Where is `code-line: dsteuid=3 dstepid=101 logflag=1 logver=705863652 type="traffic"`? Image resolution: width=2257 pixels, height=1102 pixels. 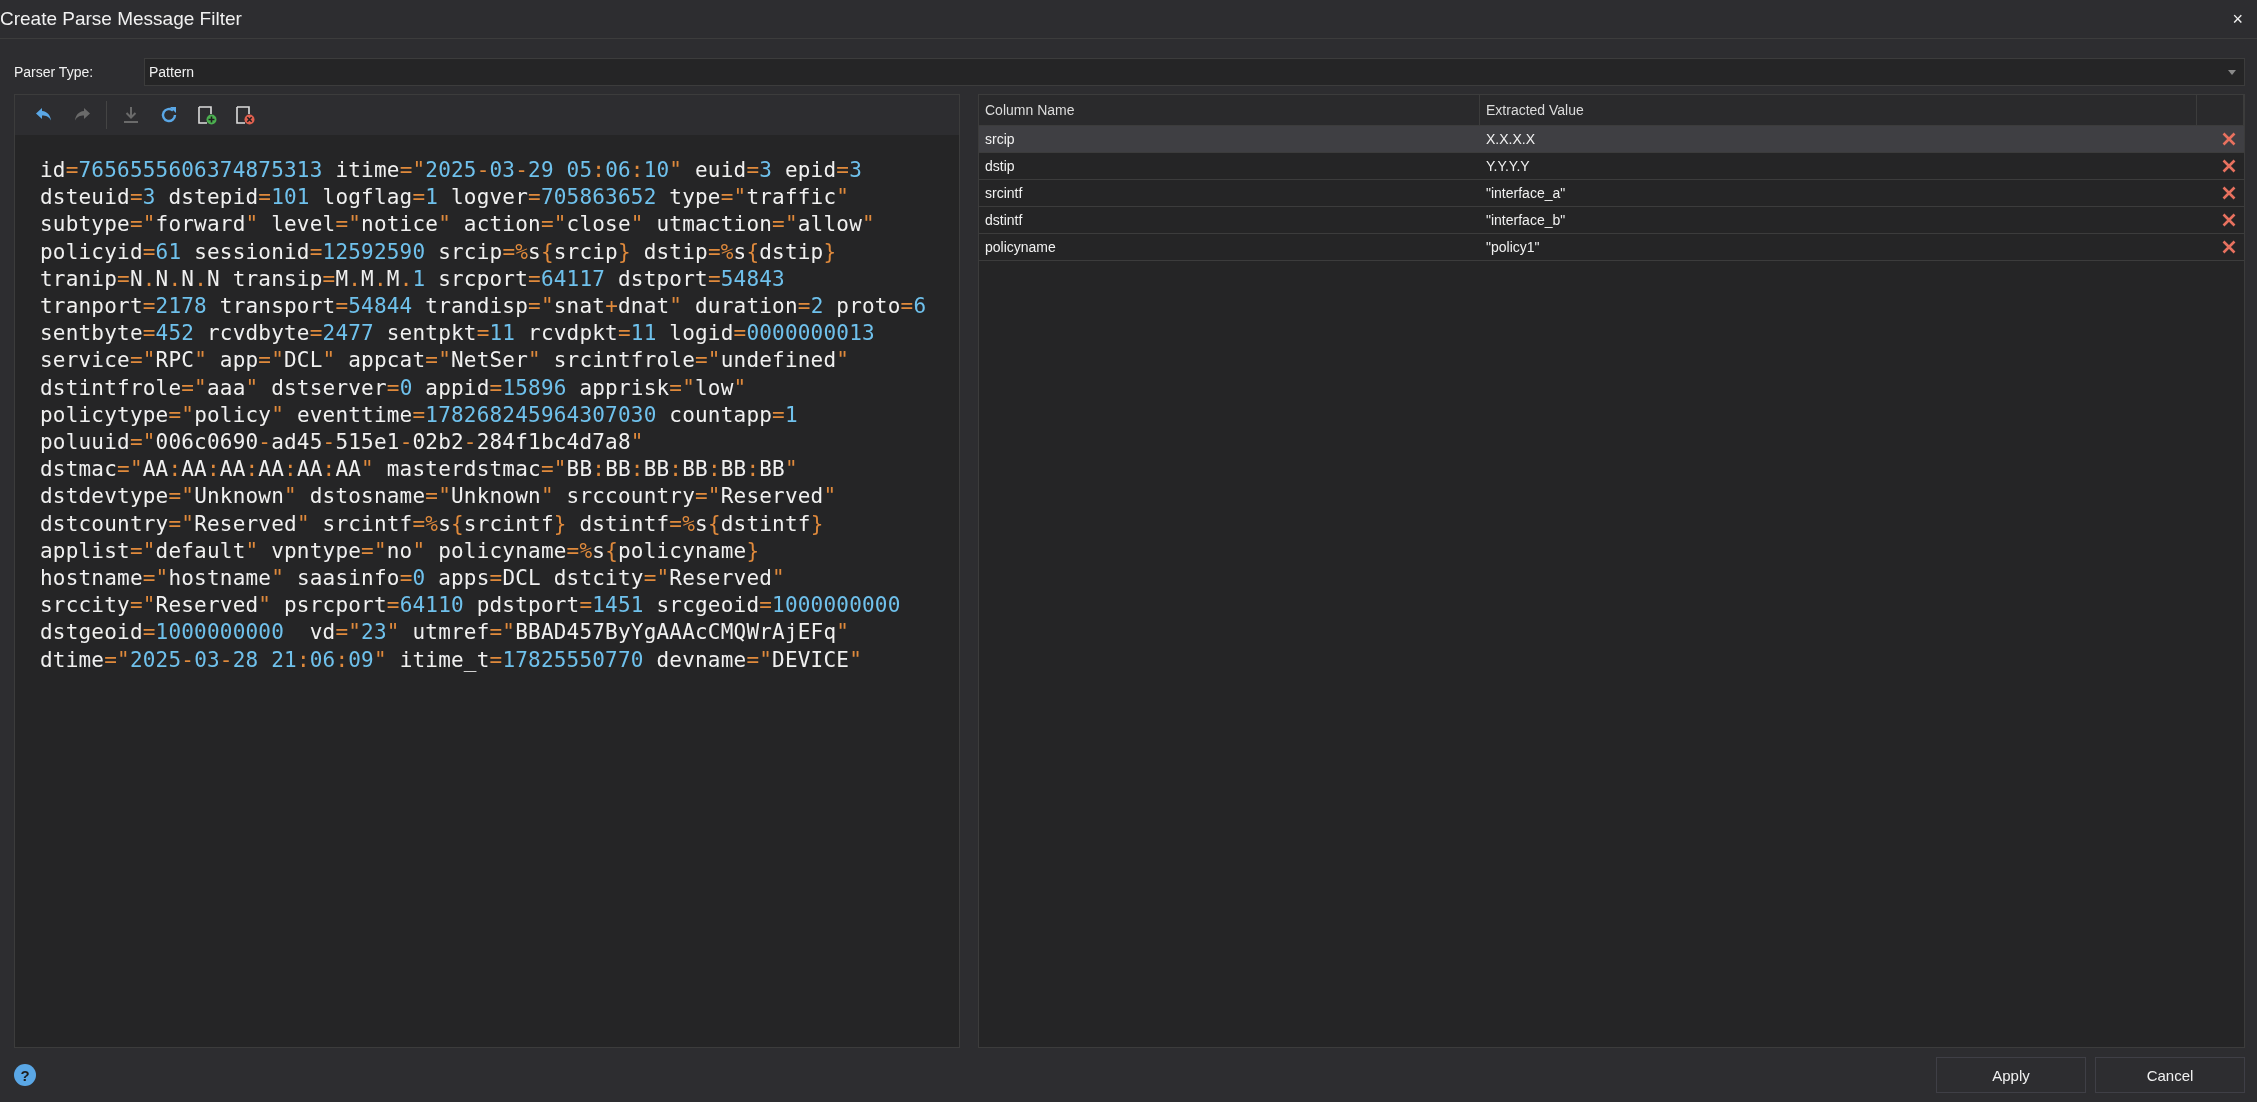
code-line: dsteuid=3 dstepid=101 logflag=1 logver=705863652 type="traffic" is located at coordinates (445, 198).